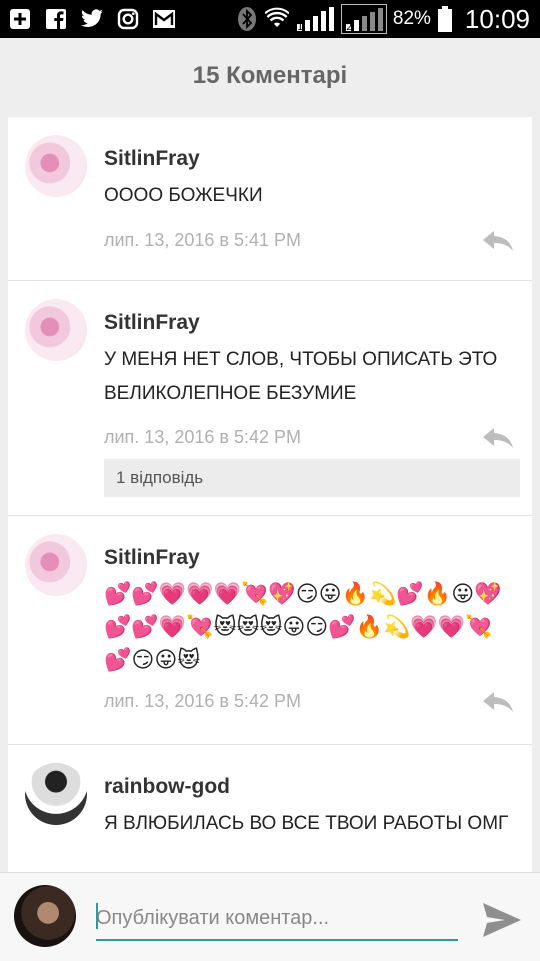  I want to click on battery-percent: 82%, so click(411, 18).